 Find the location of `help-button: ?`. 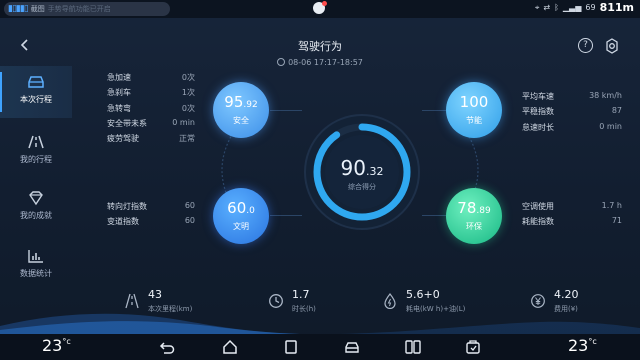

help-button: ? is located at coordinates (585, 45).